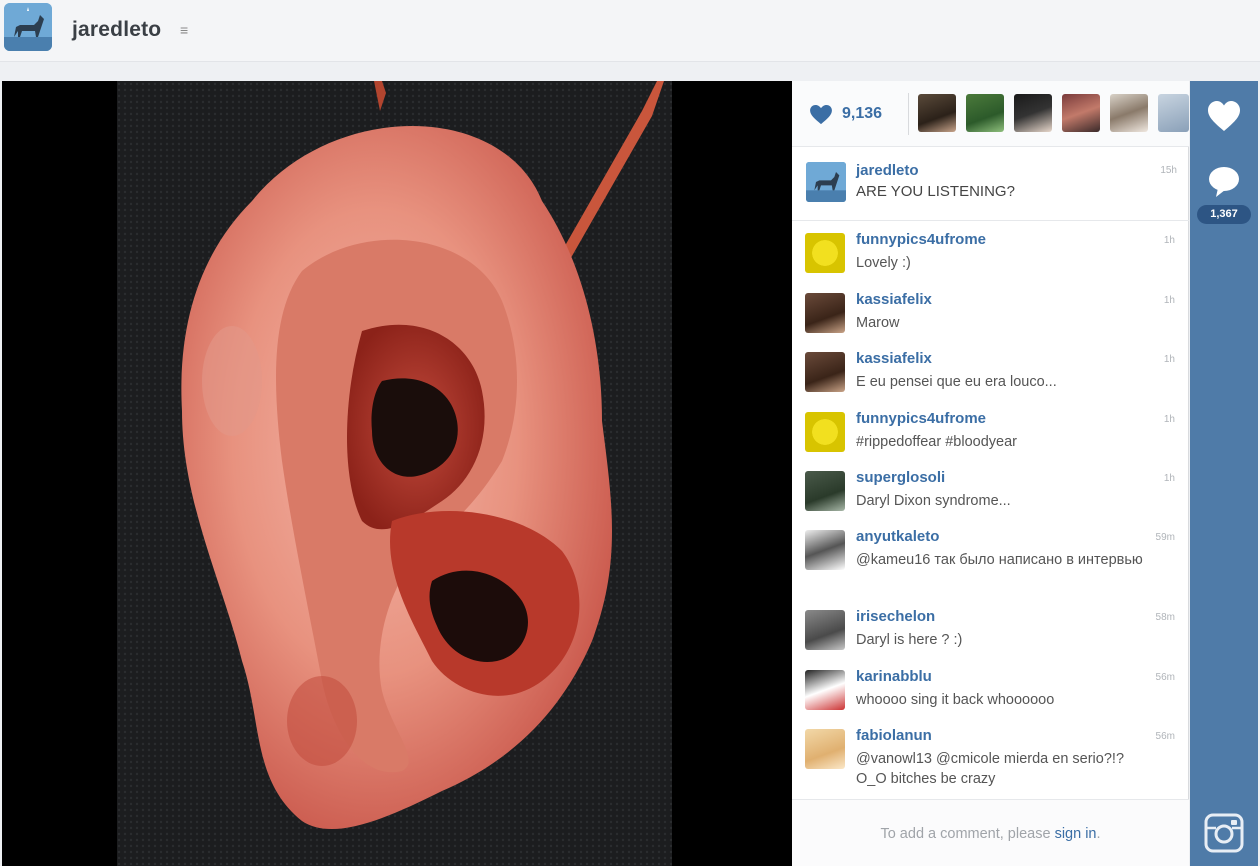  I want to click on comment-username: irisechelon, so click(895, 616).